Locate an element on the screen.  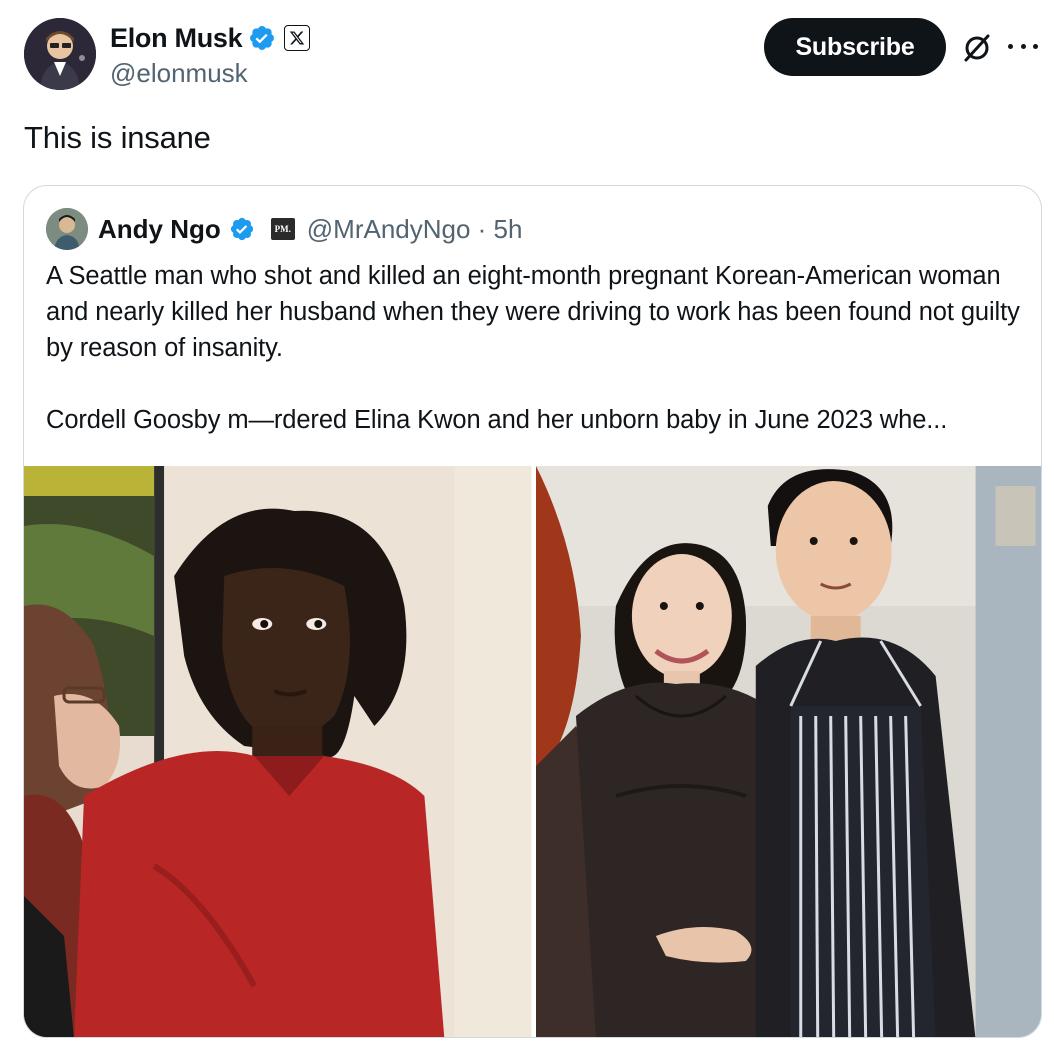
author-avatar is located at coordinates (60, 54).